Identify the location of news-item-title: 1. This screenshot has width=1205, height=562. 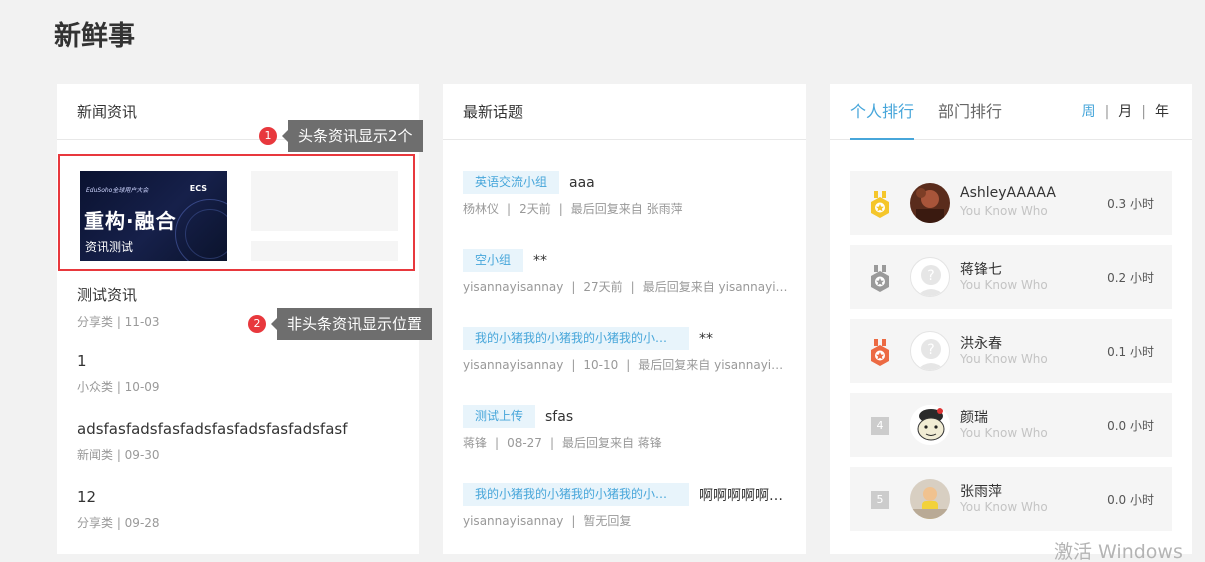
(237, 361).